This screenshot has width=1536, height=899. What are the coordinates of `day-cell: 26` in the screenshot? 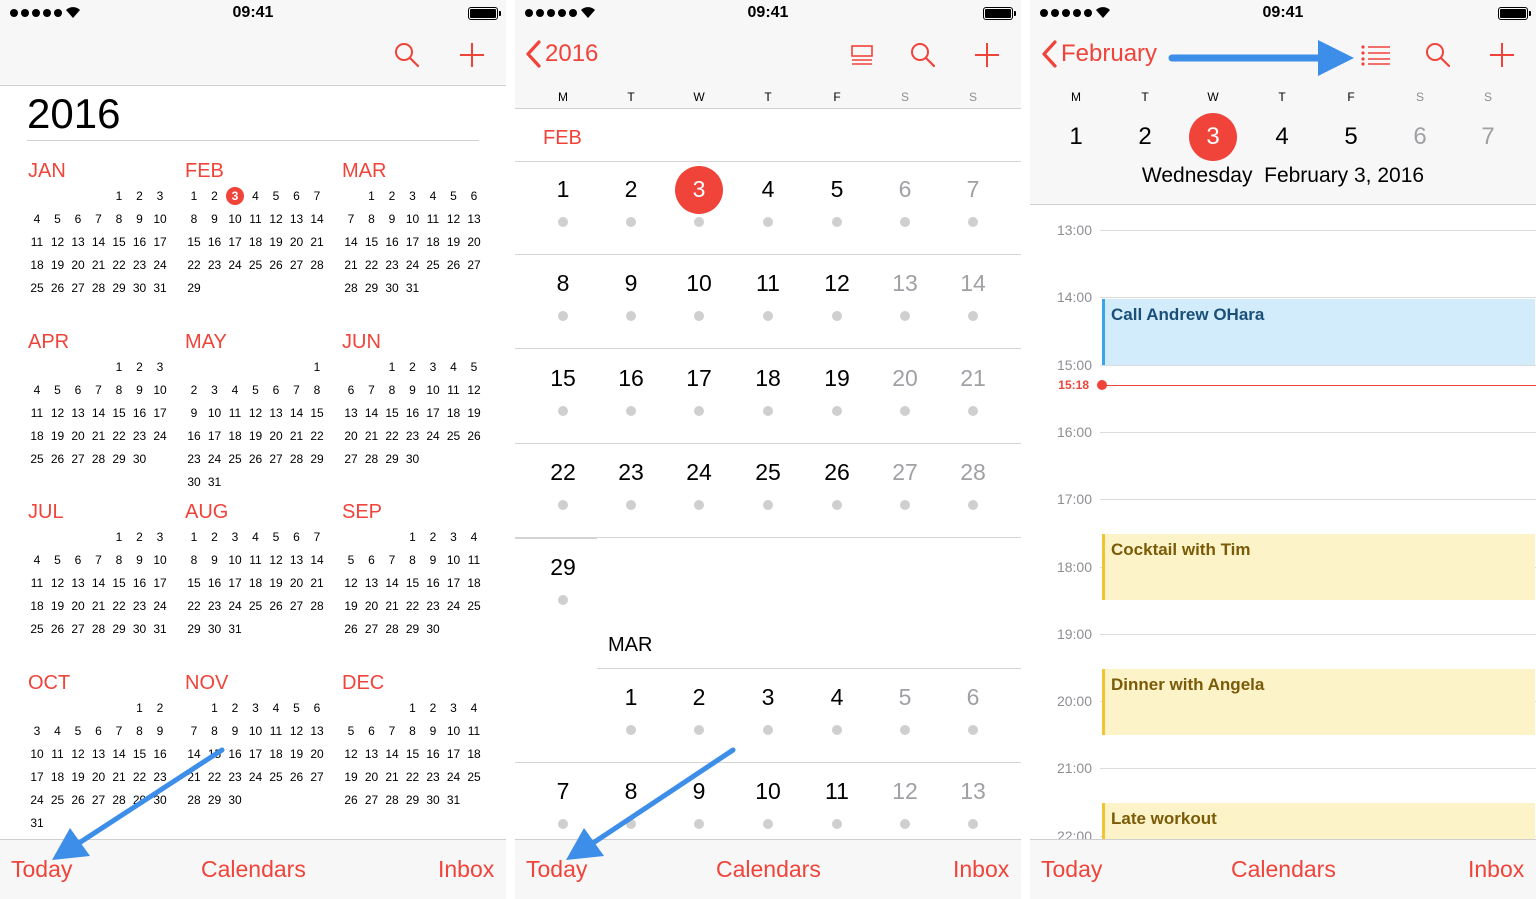 It's located at (837, 472).